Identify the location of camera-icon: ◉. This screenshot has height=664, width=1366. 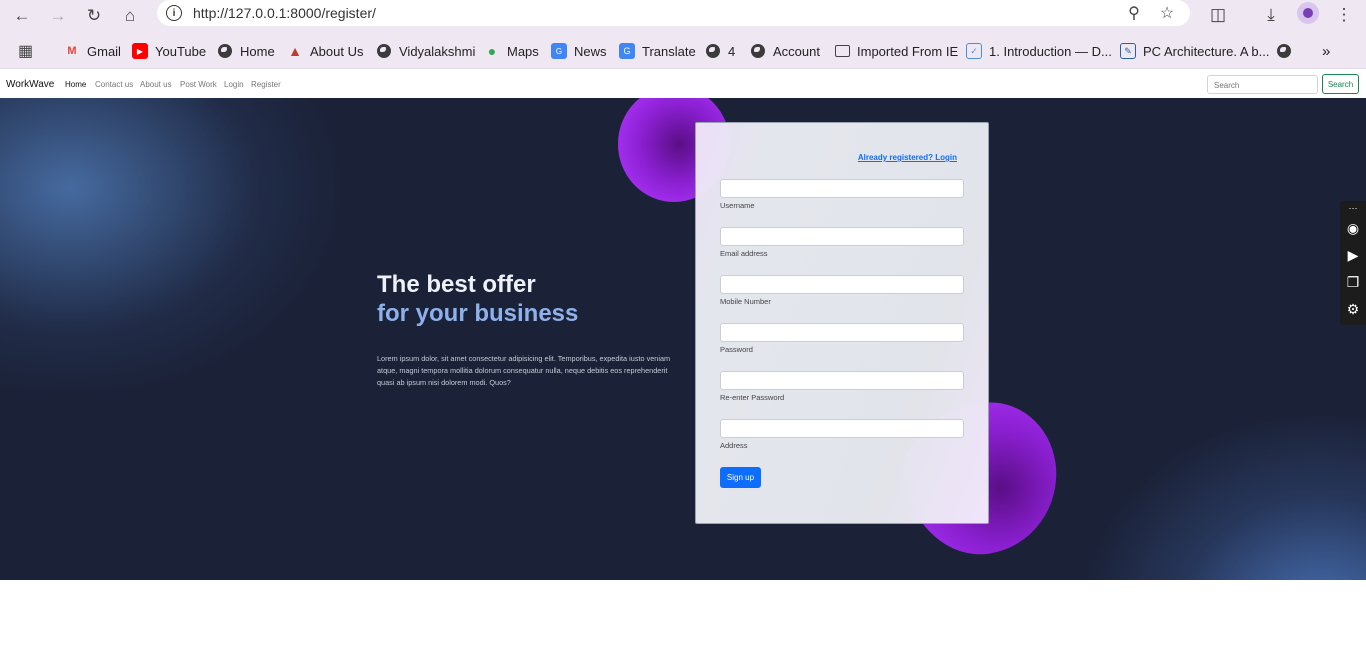
(1353, 228).